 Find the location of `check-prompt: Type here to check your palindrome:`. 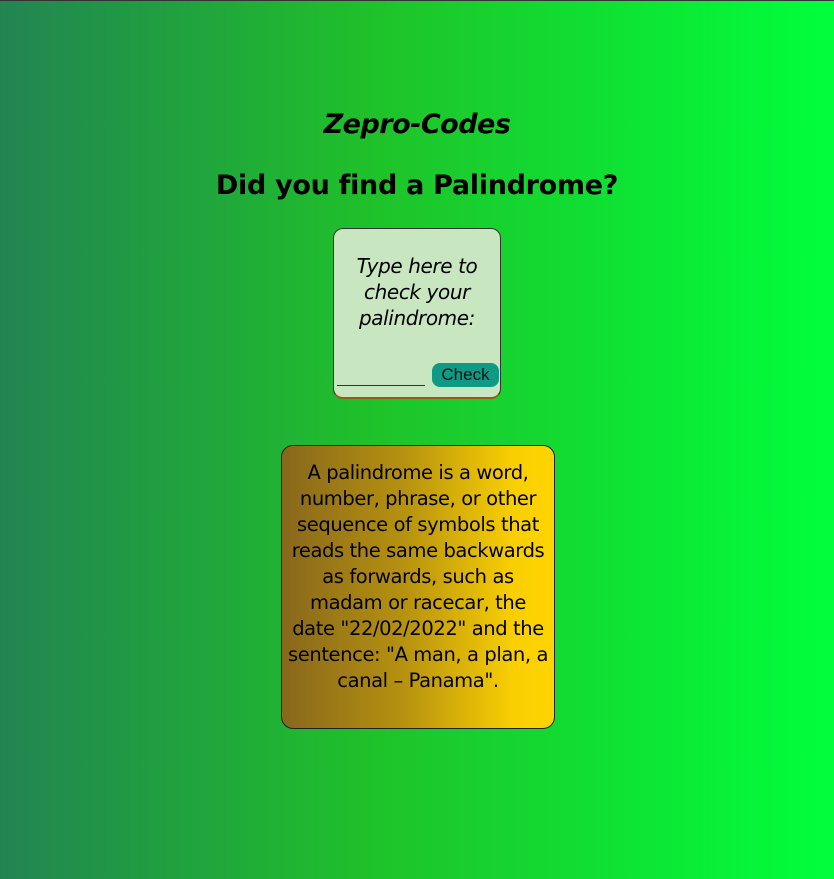

check-prompt: Type here to check your palindrome: is located at coordinates (417, 292).